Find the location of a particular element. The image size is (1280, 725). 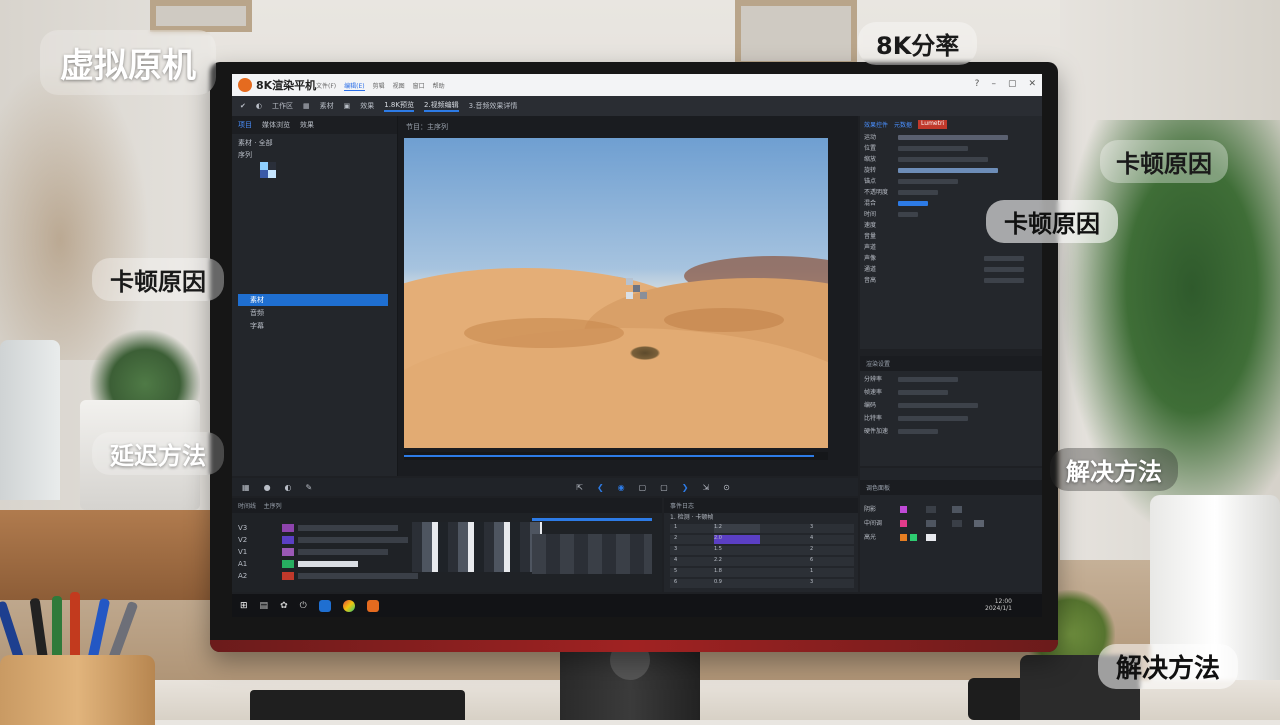

power-icon: ⏻ is located at coordinates (303, 606).